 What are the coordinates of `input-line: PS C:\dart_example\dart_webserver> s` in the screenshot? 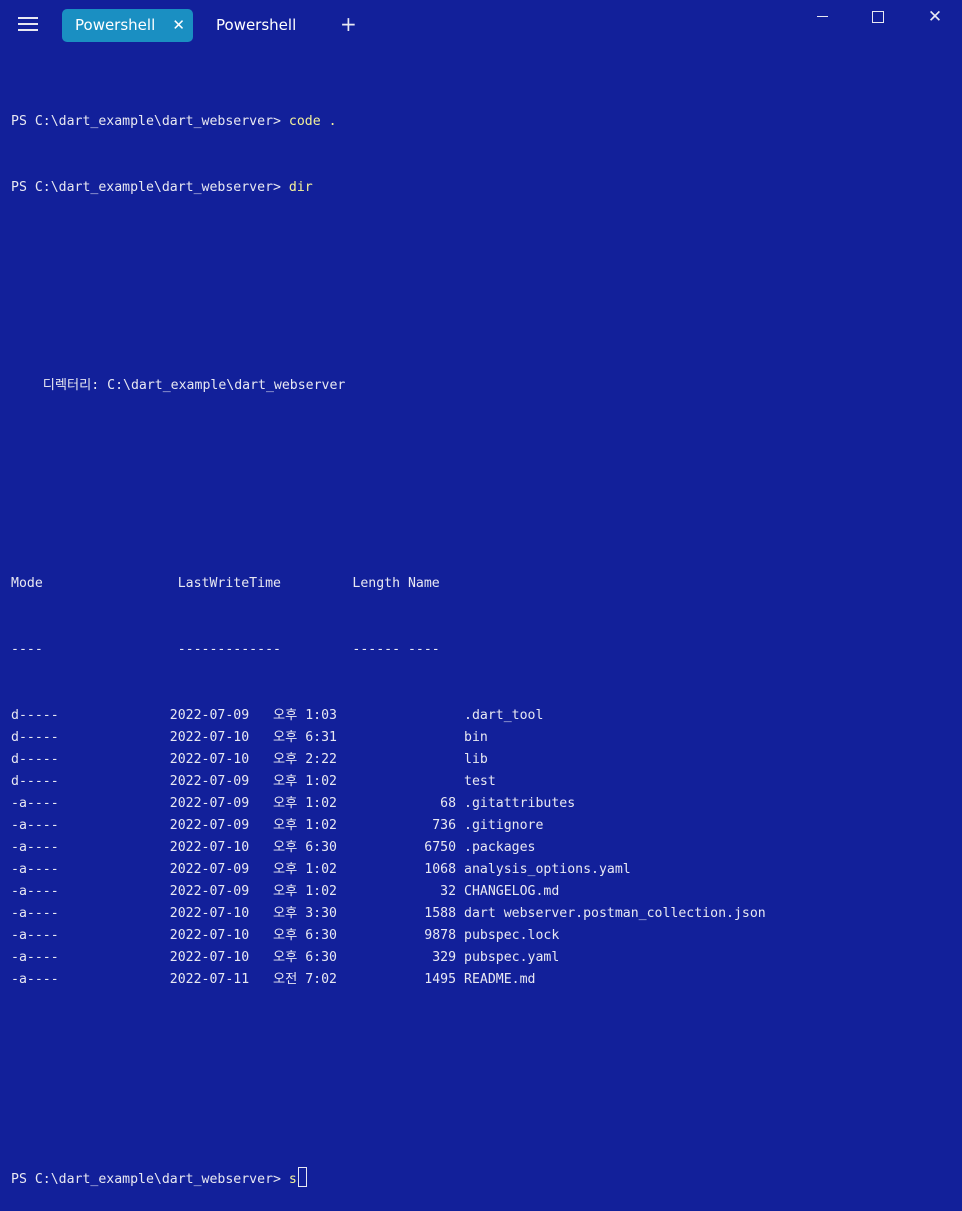 It's located at (483, 1178).